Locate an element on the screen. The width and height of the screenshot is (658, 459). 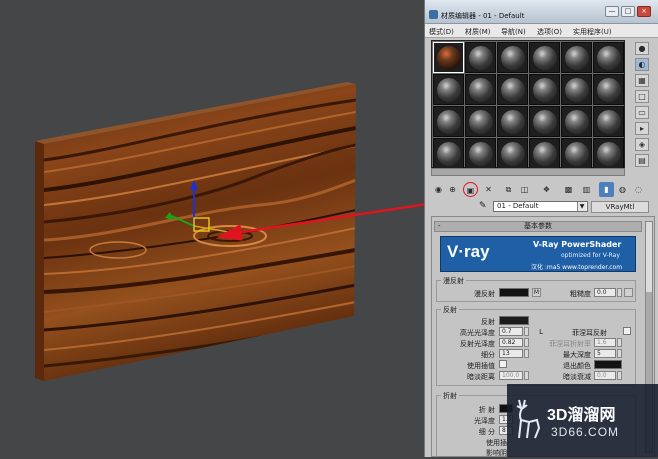
max-depth-input: 5 is located at coordinates (605, 353).